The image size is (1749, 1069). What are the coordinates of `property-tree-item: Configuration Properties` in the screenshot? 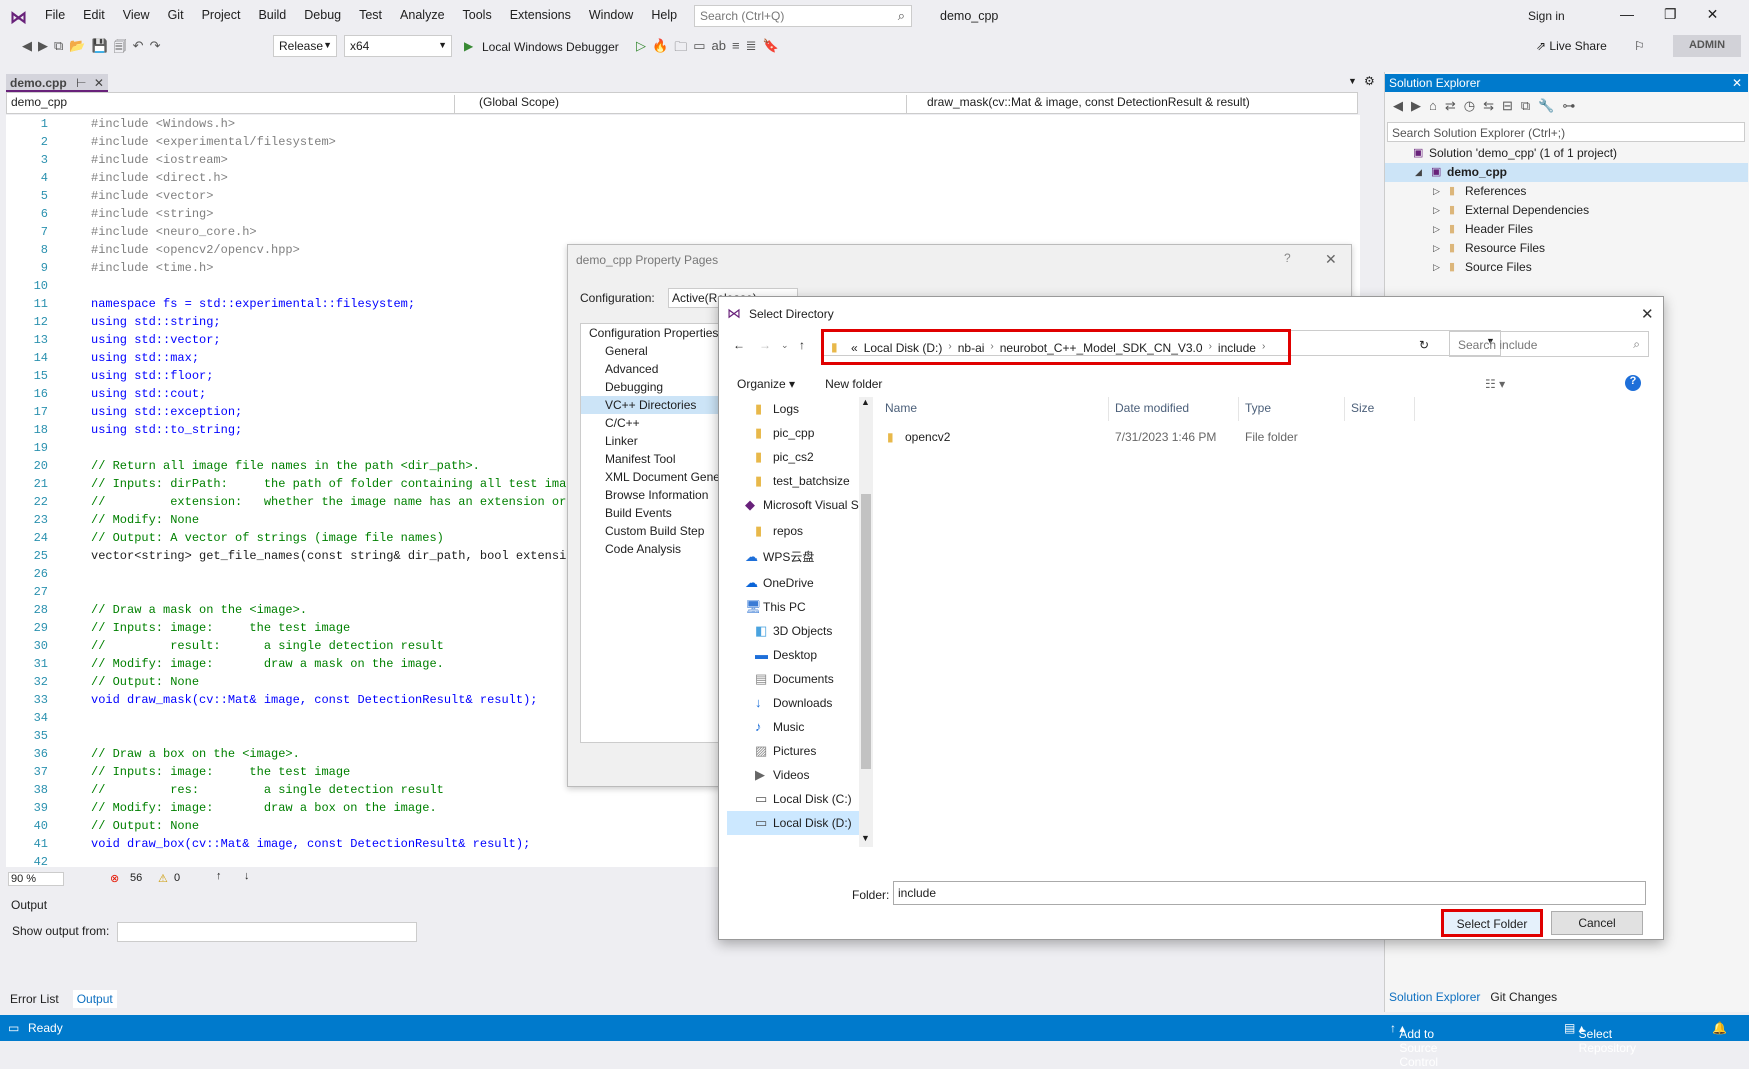 It's located at (650, 333).